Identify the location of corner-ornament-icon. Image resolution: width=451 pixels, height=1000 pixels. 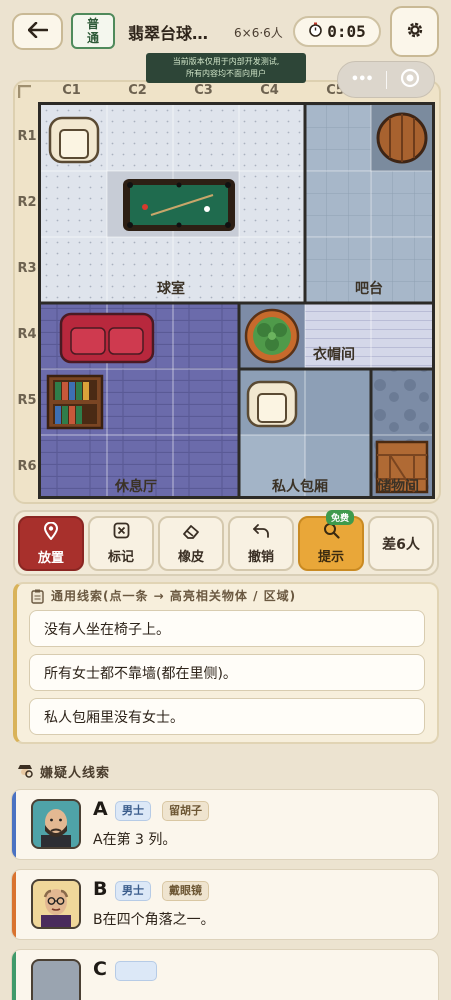
(24, 91).